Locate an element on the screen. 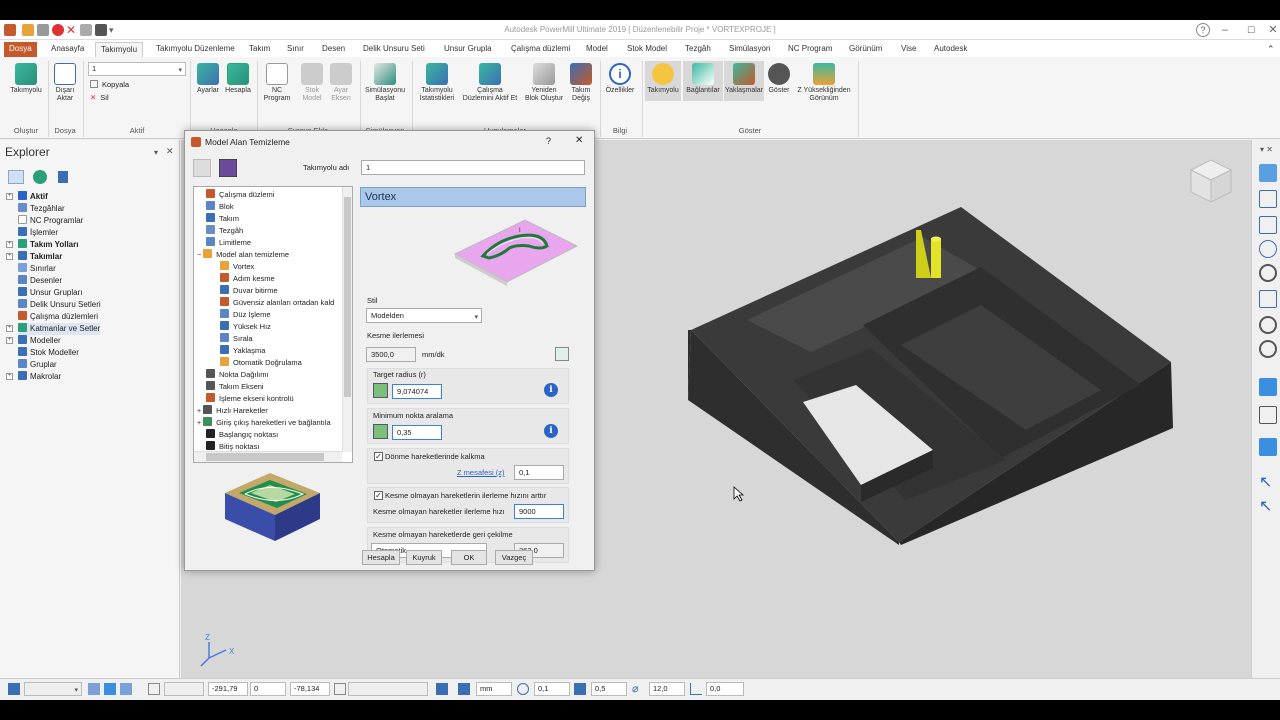 This screenshot has width=1280, height=720. tree-vscroll-thumb is located at coordinates (347, 297).